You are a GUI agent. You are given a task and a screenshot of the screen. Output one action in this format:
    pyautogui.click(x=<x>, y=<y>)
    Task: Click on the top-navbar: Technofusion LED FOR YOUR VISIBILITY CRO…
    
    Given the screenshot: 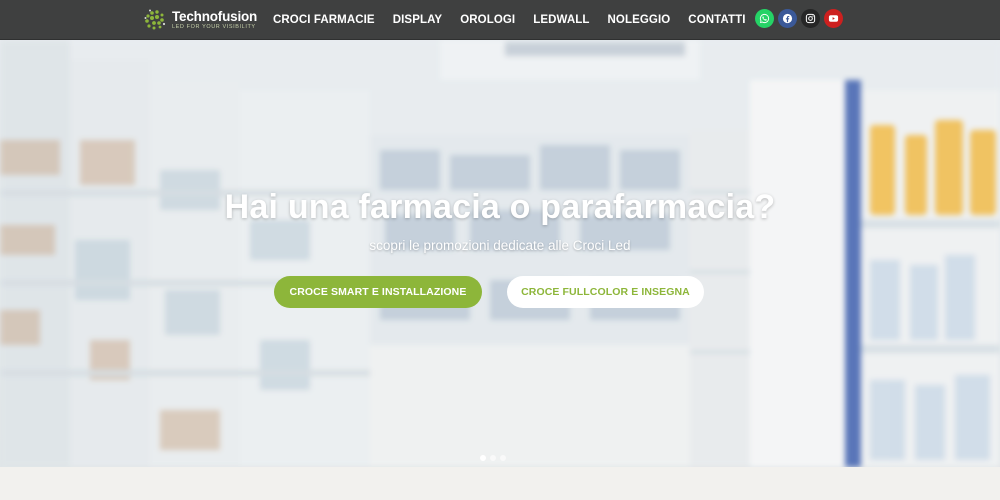 What is the action you would take?
    pyautogui.click(x=500, y=20)
    